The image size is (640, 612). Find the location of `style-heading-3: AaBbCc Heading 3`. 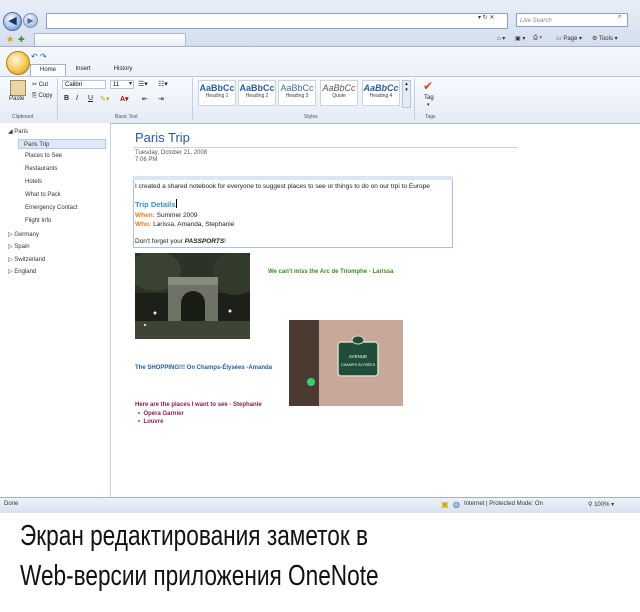

style-heading-3: AaBbCc Heading 3 is located at coordinates (297, 93).